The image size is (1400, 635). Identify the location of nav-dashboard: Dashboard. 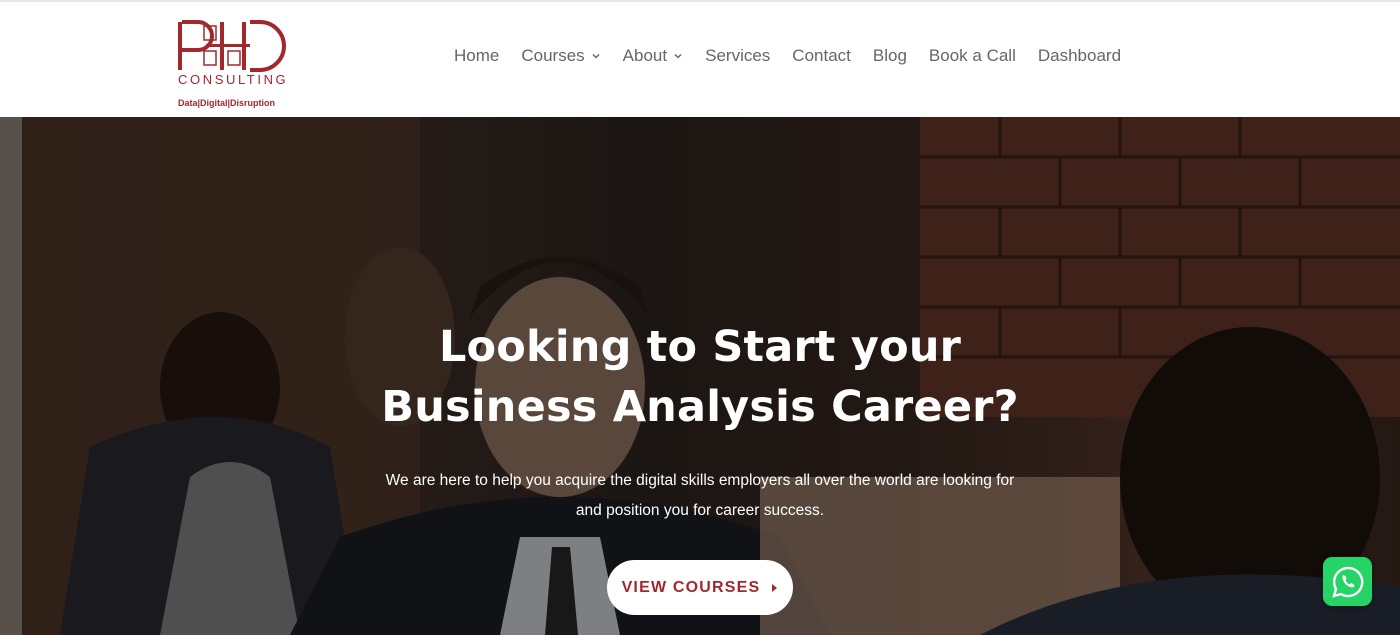
(1079, 56).